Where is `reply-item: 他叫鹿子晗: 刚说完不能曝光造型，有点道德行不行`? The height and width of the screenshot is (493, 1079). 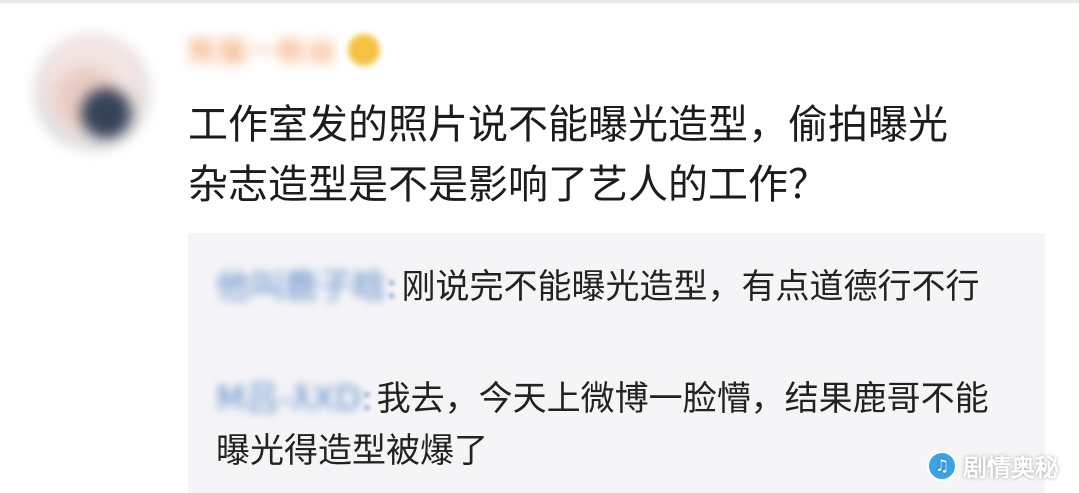 reply-item: 他叫鹿子晗: 刚说完不能曝光造型，有点道德行不行 is located at coordinates (616, 287).